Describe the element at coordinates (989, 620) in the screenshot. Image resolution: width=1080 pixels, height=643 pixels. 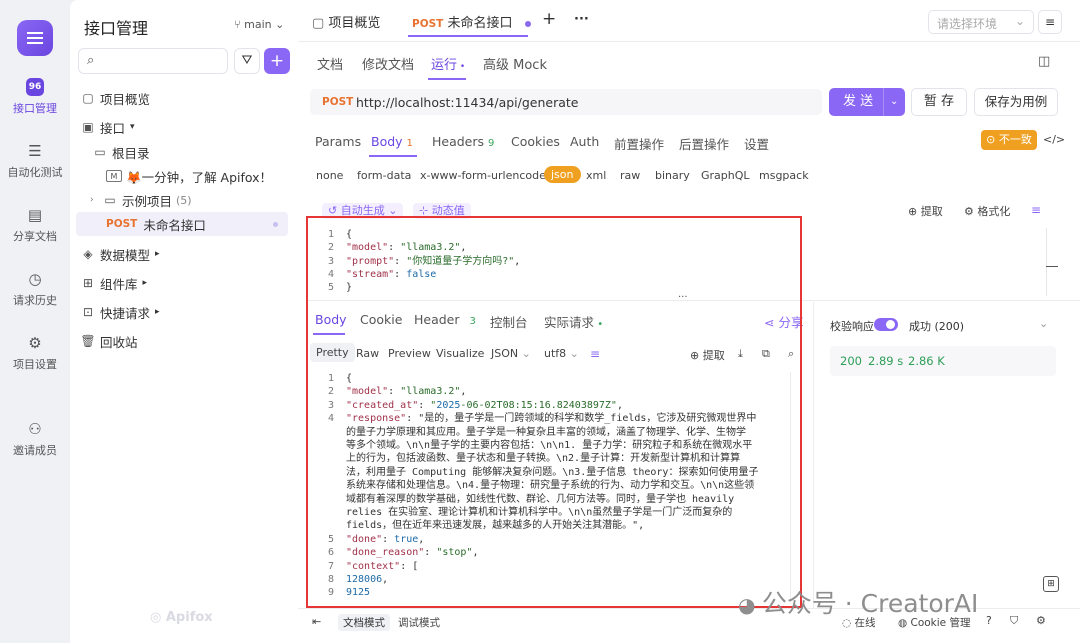
I see `help-icon: ?` at that location.